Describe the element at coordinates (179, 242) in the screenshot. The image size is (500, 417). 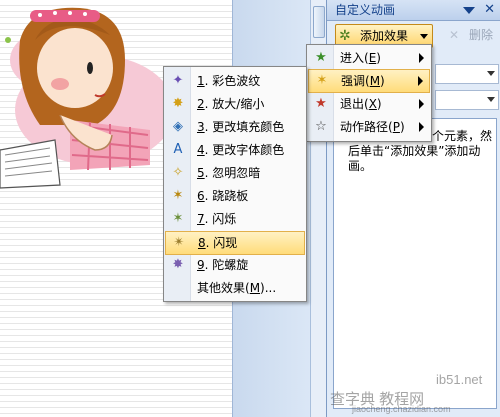
I see `flash-icon: ✴` at that location.